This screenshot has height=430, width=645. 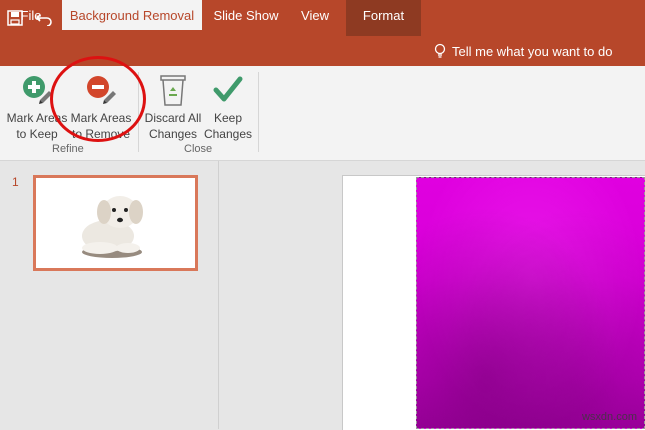 I want to click on highlight-circle, so click(x=98, y=99).